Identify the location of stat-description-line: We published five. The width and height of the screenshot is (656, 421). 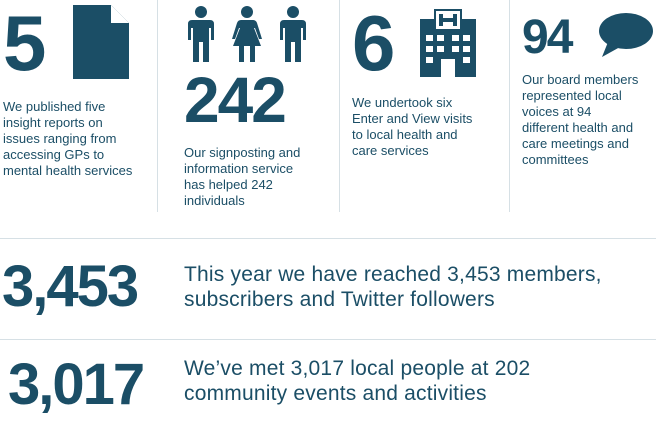
(54, 106).